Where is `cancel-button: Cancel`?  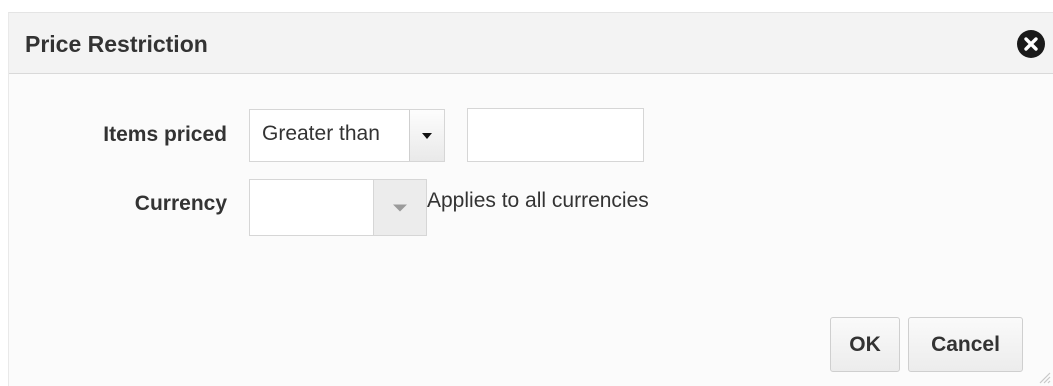
cancel-button: Cancel is located at coordinates (965, 344).